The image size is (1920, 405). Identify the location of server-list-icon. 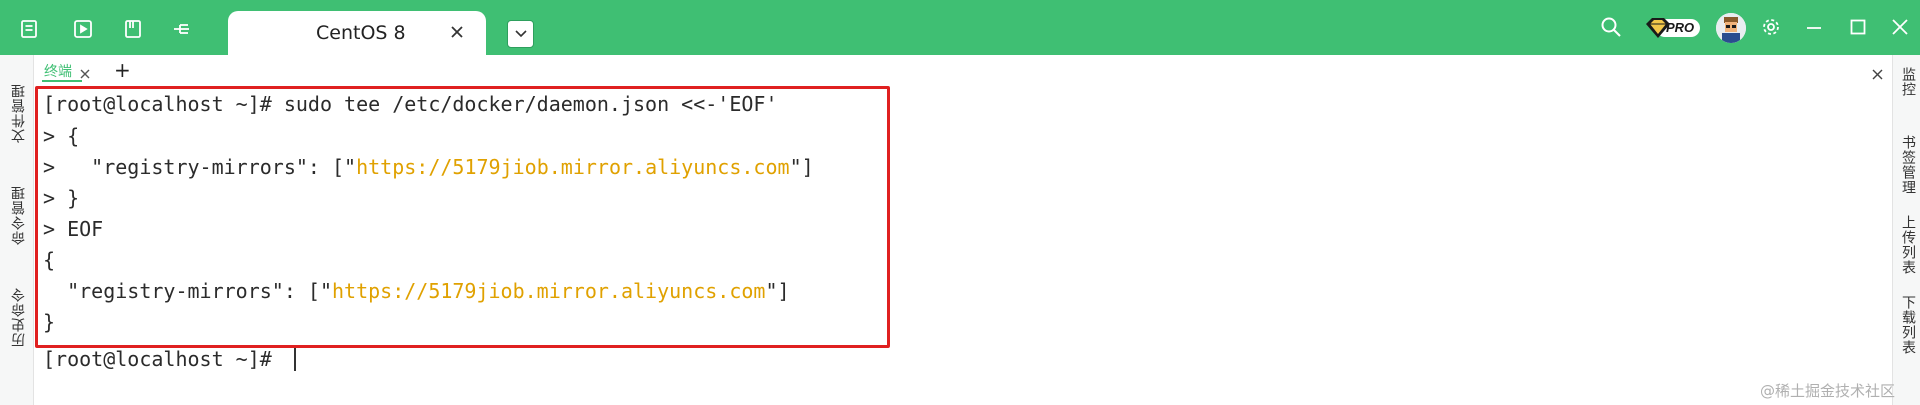
(29, 29).